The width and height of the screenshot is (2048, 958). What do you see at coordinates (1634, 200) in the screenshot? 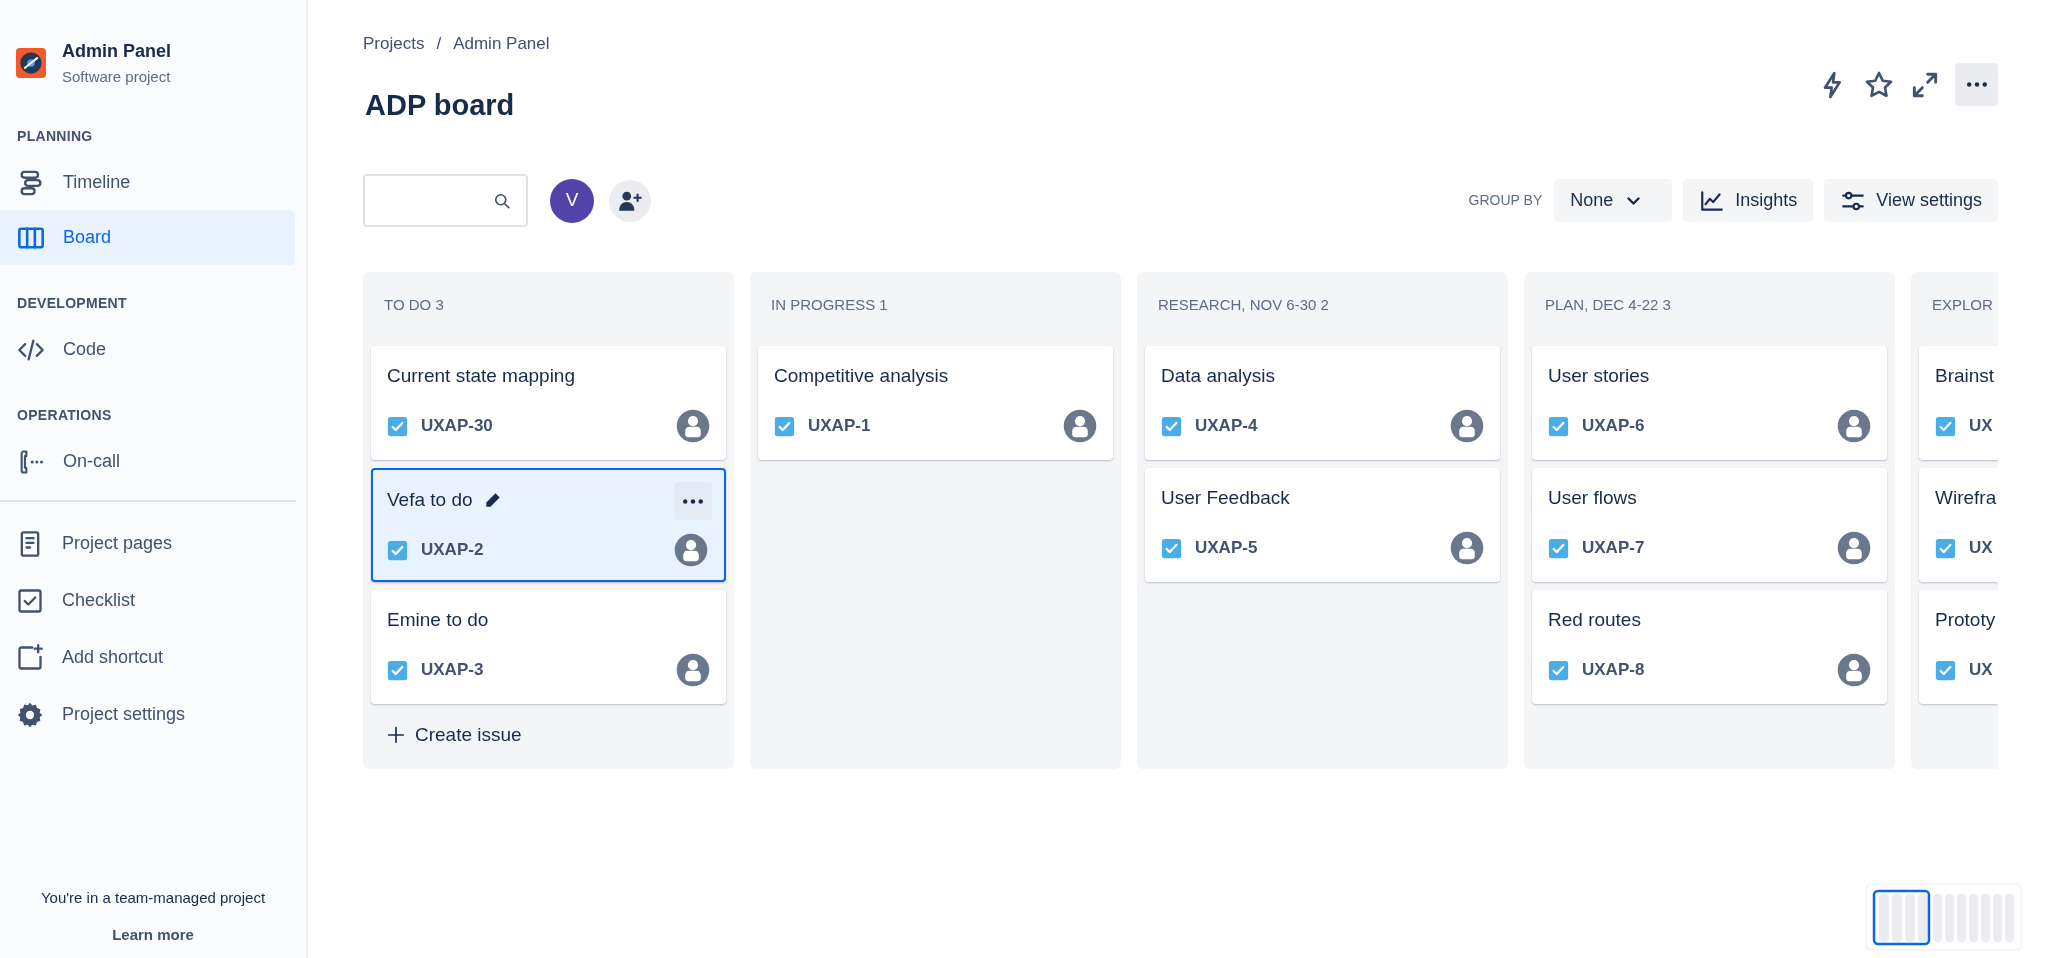
I see `chevron-down-icon` at bounding box center [1634, 200].